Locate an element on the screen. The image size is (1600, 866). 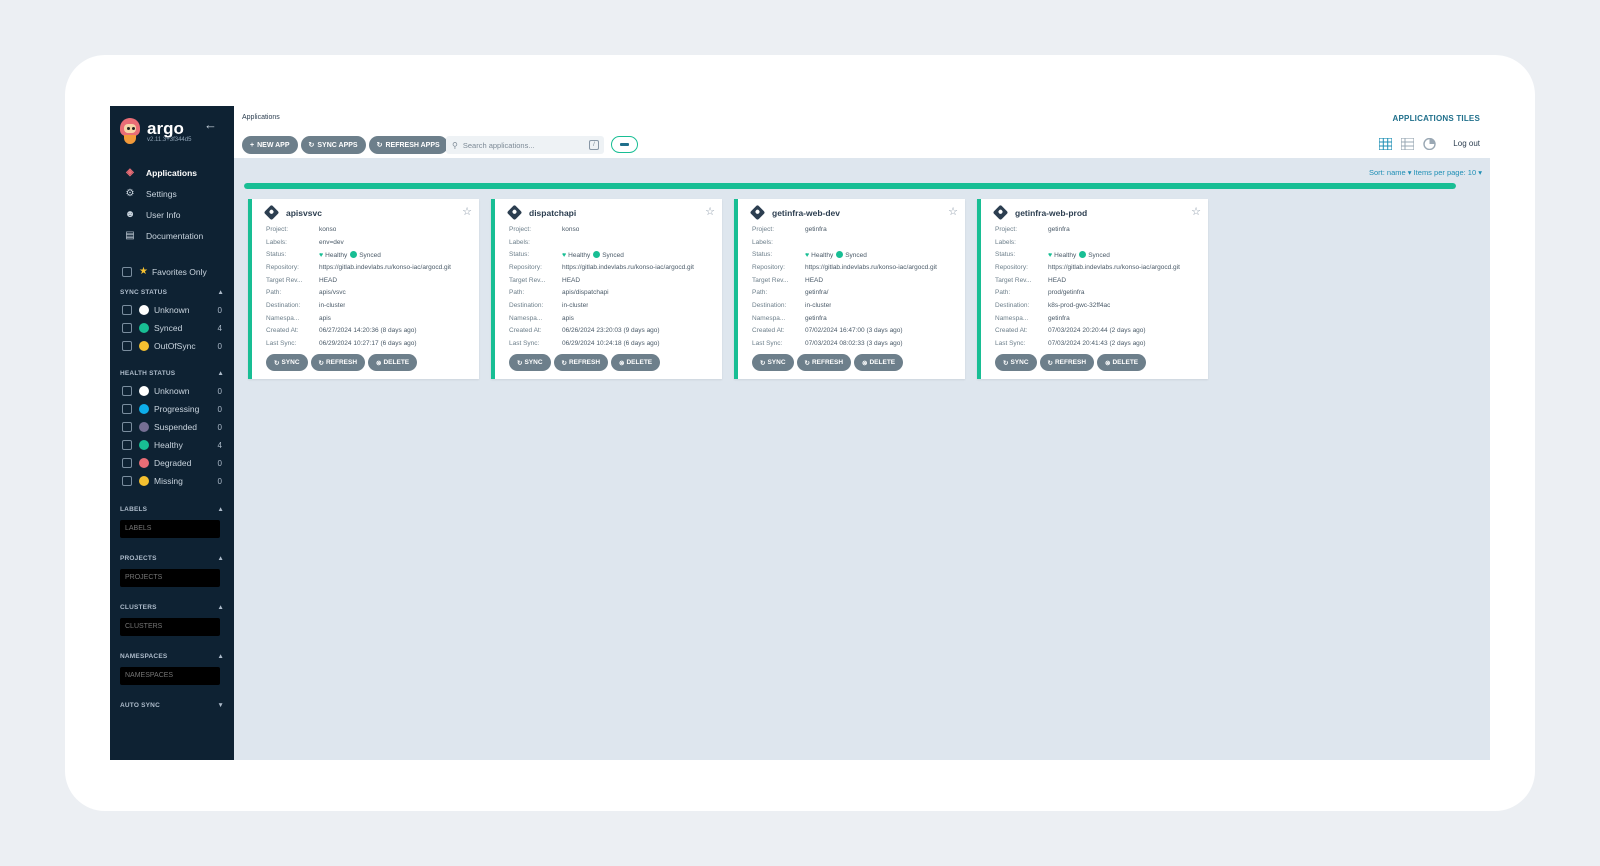
labels-input is located at coordinates (170, 529).